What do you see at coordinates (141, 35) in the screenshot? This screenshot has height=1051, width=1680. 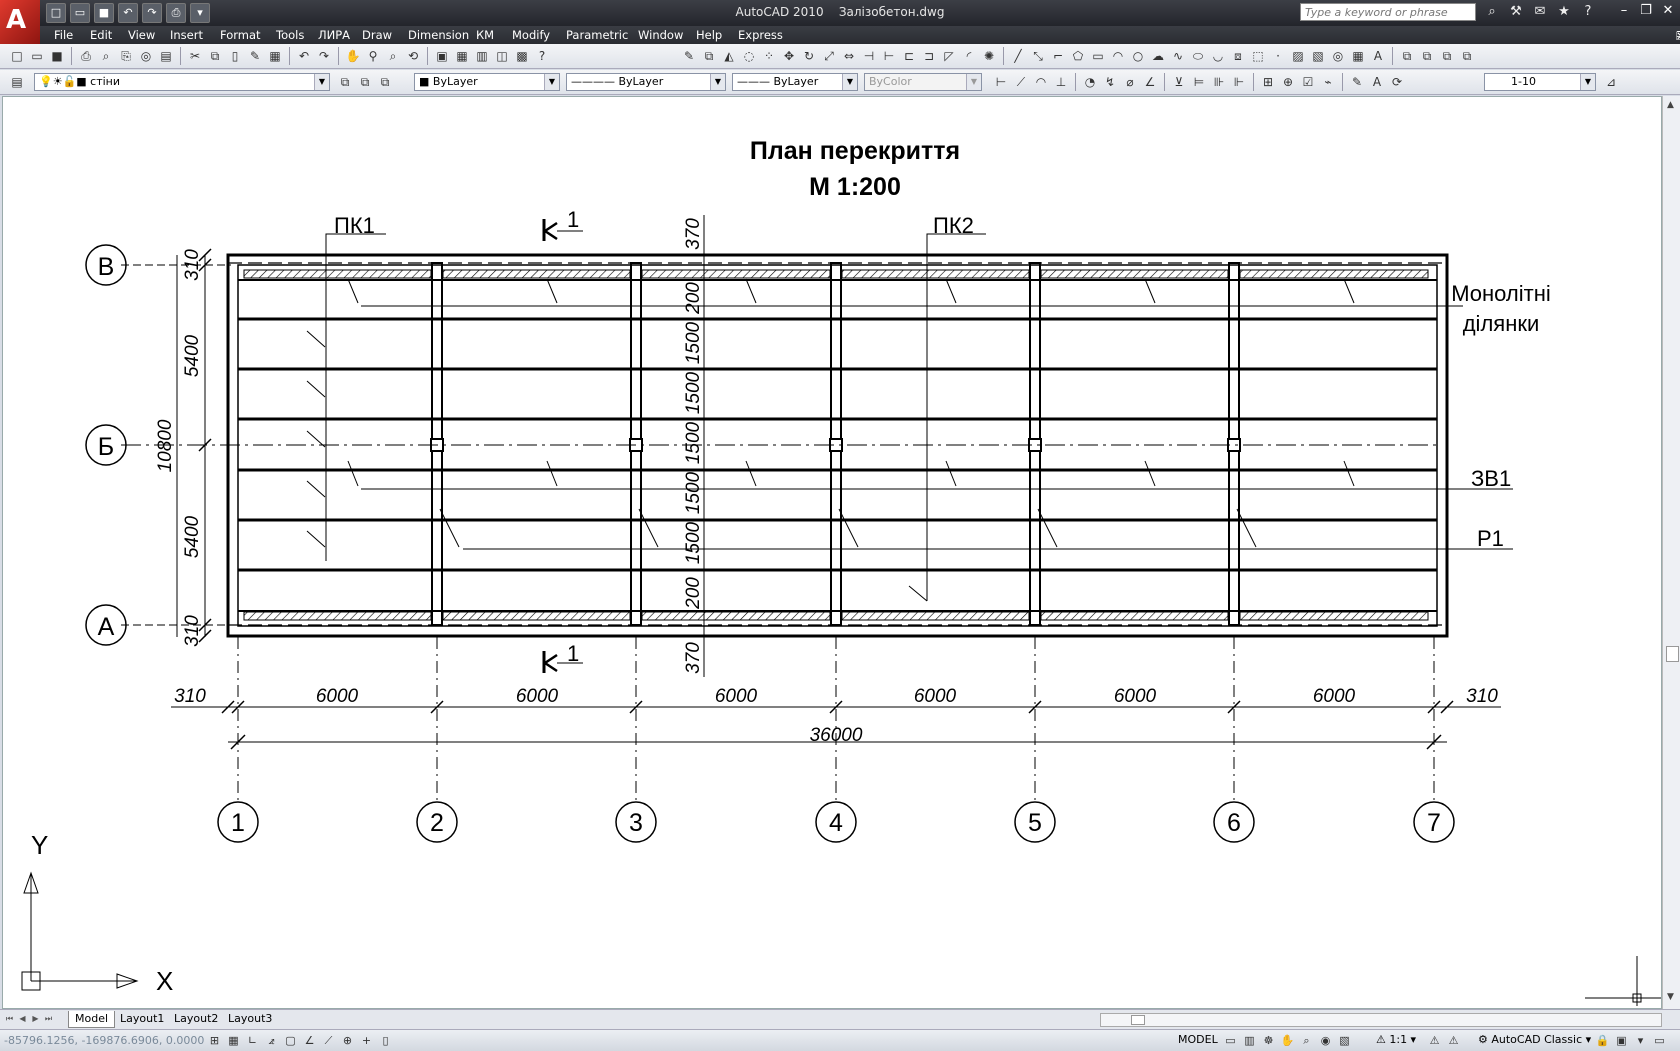 I see `menu-view: View` at bounding box center [141, 35].